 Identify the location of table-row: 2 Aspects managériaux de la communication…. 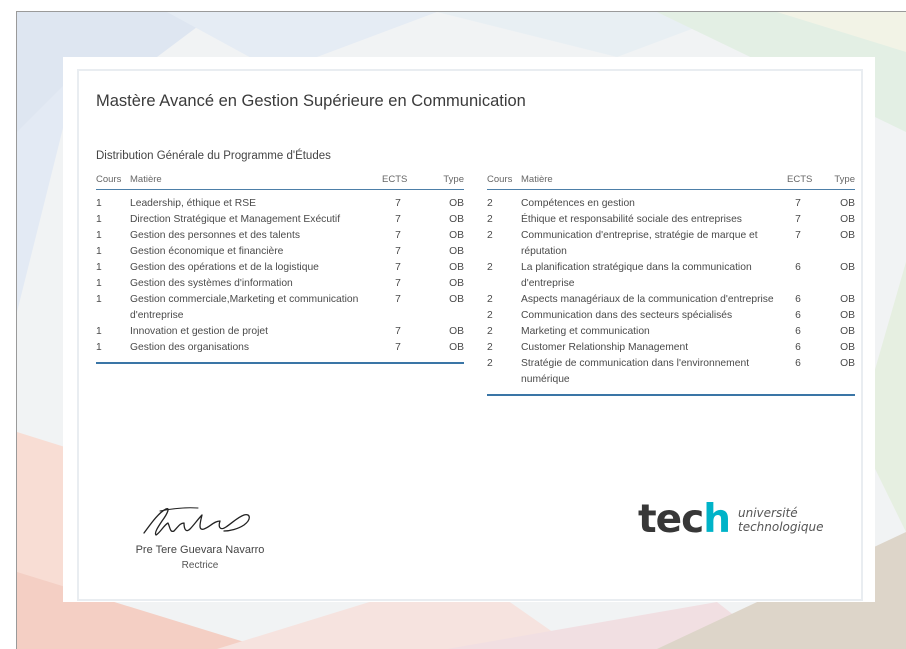
(671, 300).